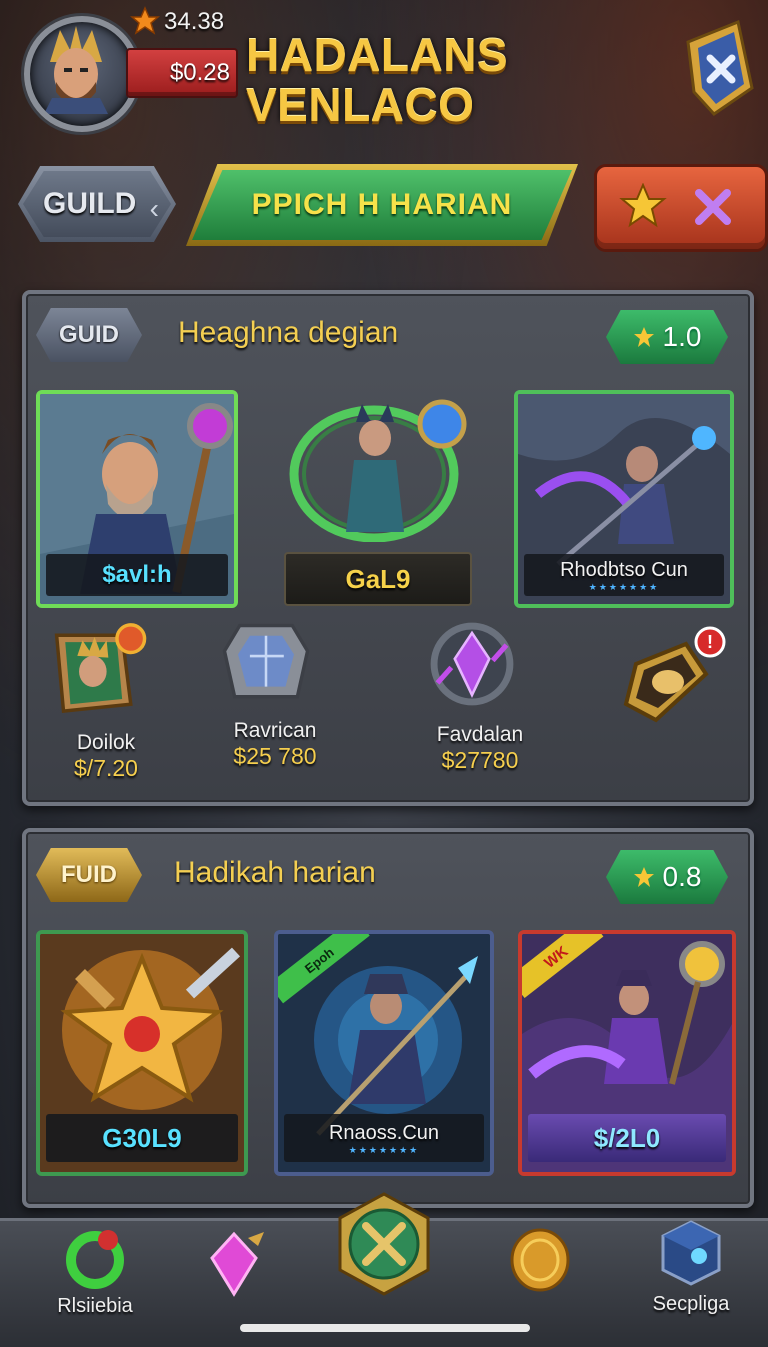 The height and width of the screenshot is (1347, 768). I want to click on shield-close-icon, so click(719, 68).